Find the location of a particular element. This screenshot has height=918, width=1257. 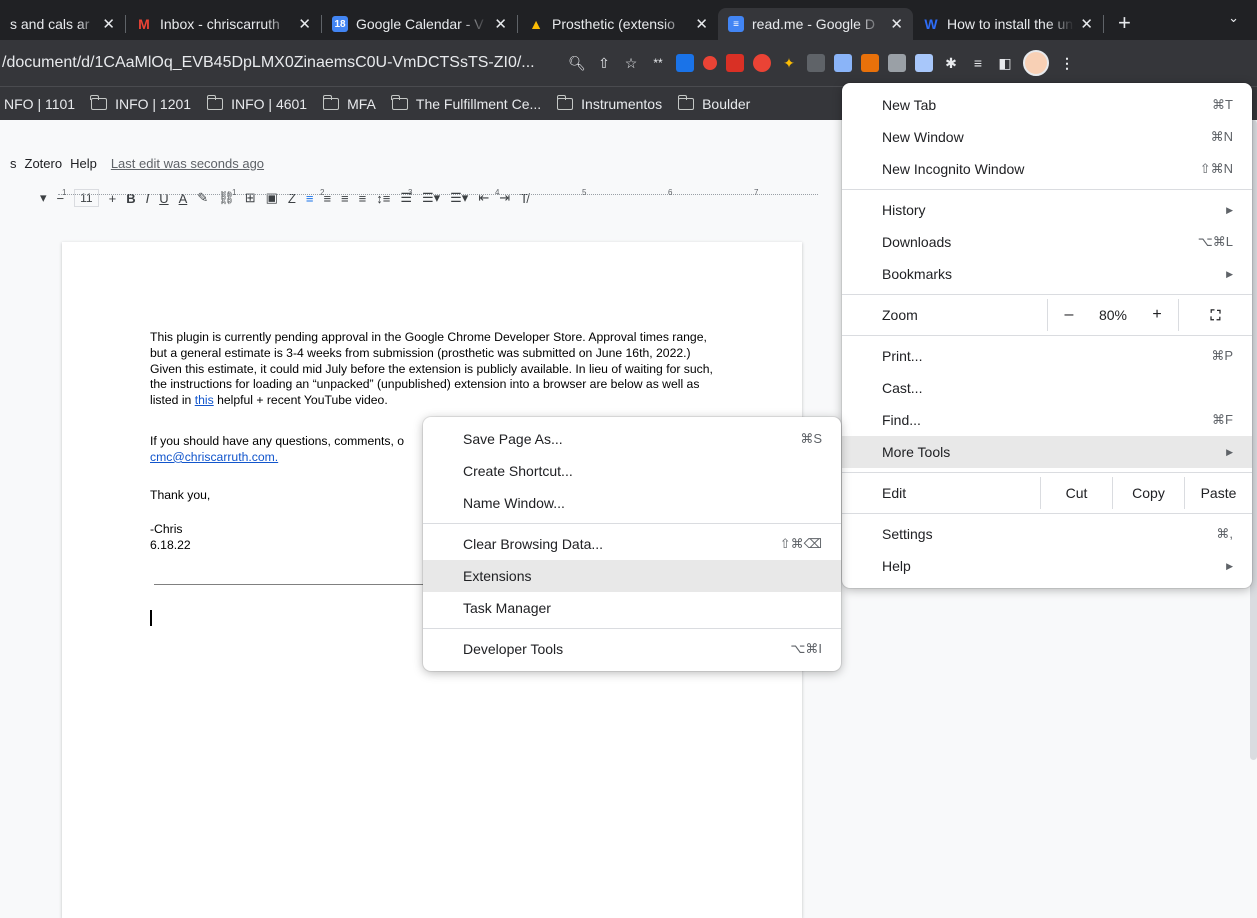

webflow-icon: W is located at coordinates (931, 24).